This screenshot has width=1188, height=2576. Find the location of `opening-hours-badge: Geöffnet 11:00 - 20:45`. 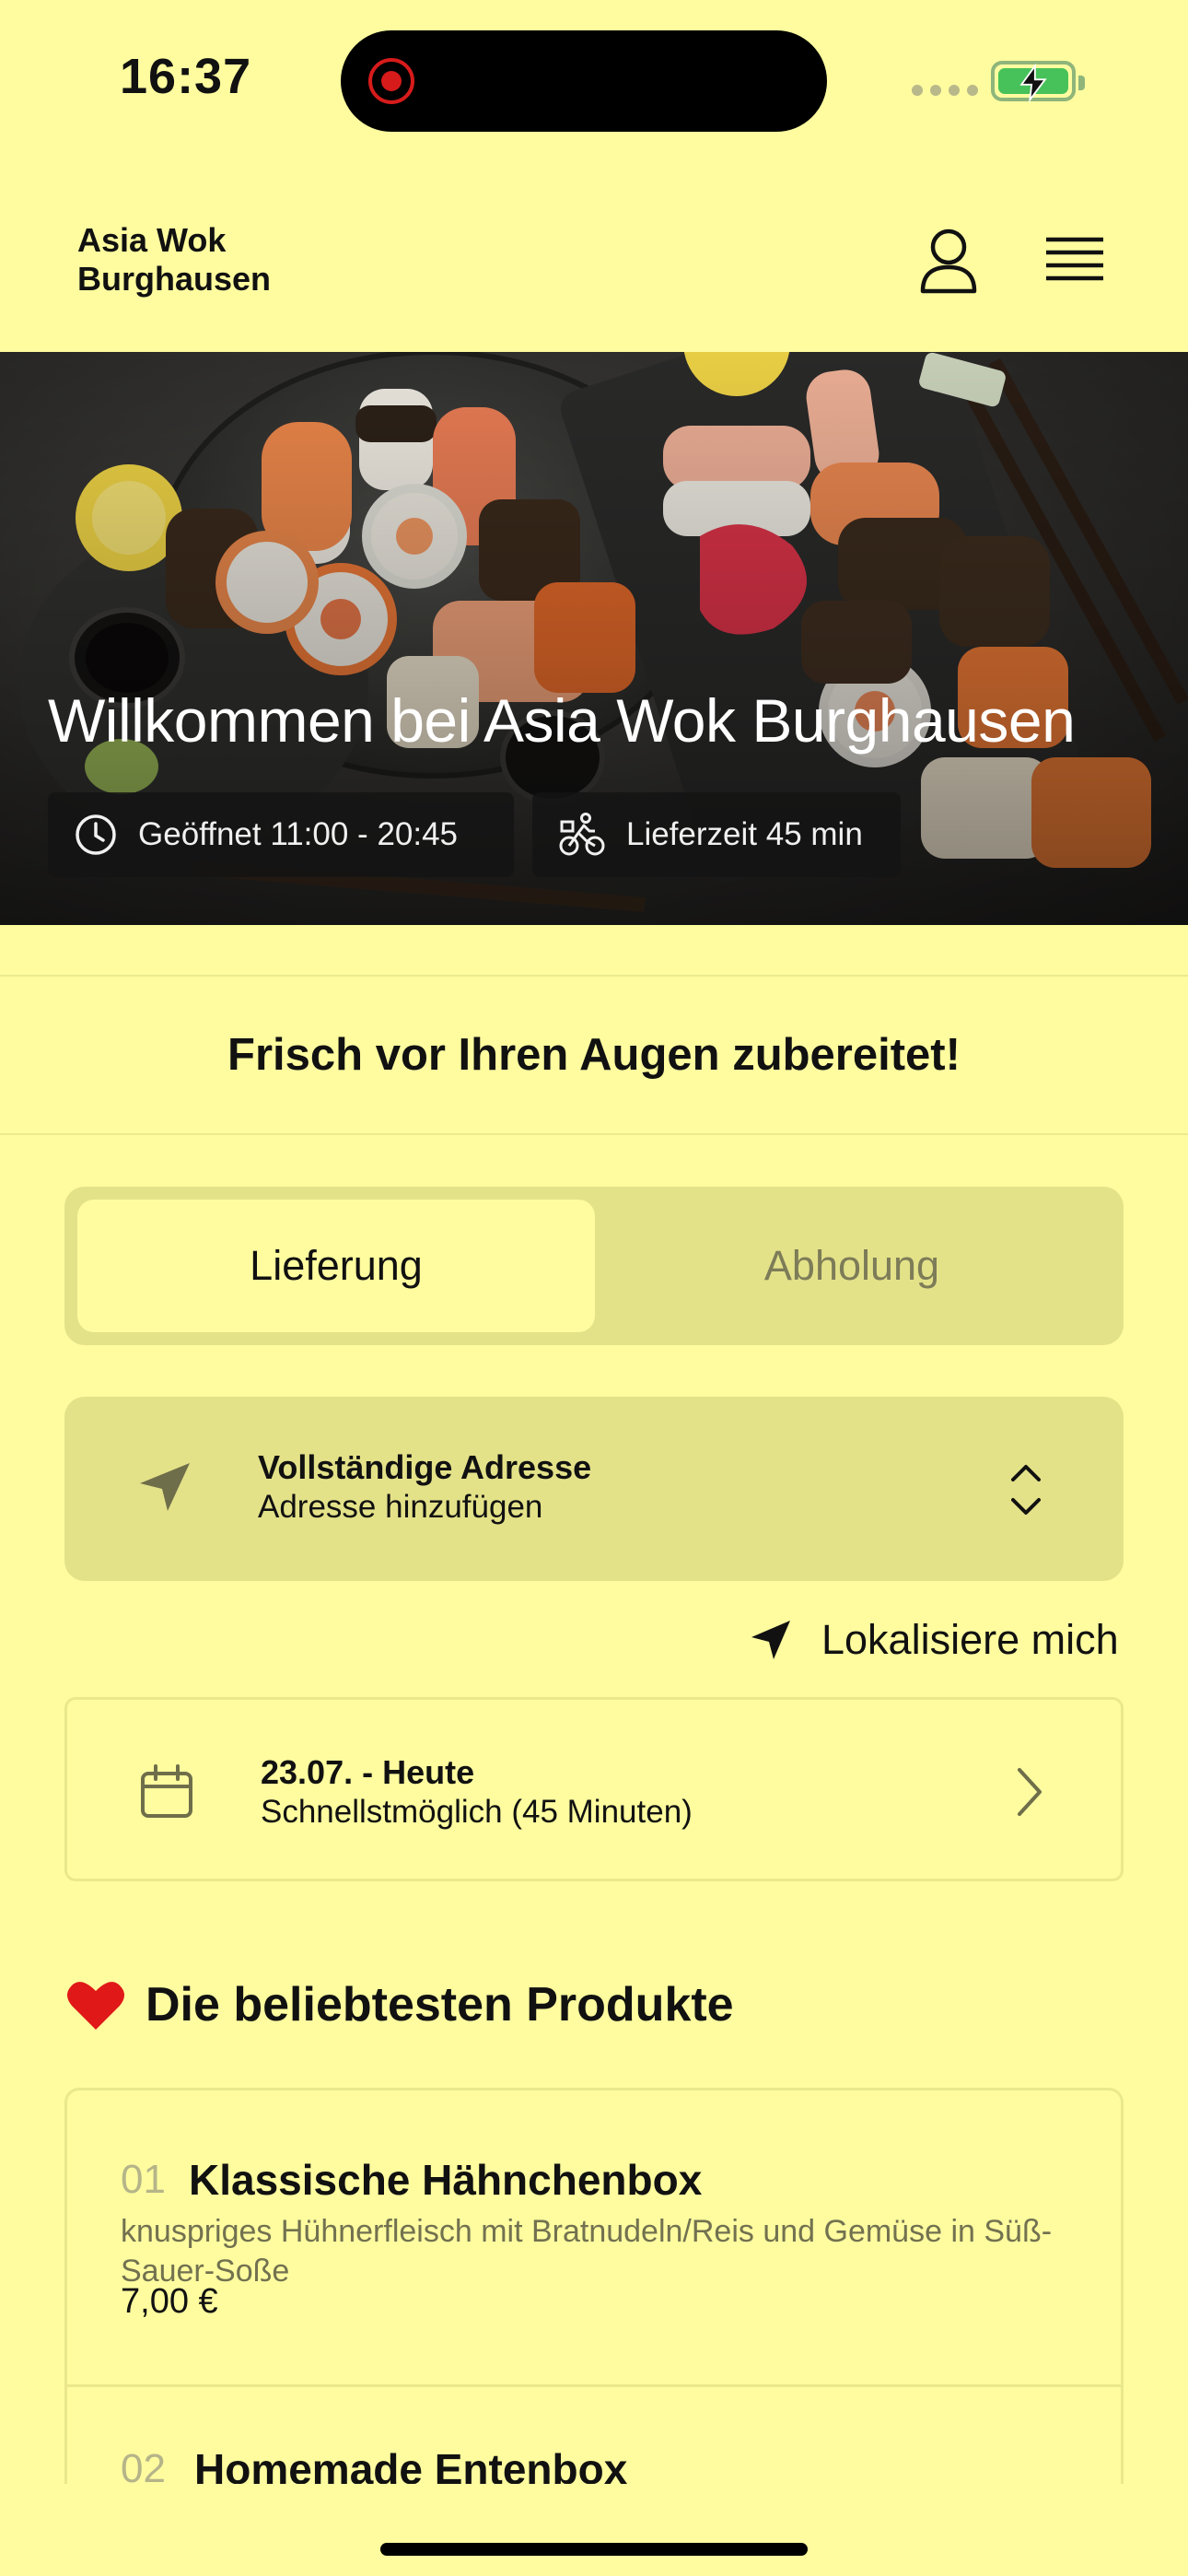

opening-hours-badge: Geöffnet 11:00 - 20:45 is located at coordinates (281, 834).